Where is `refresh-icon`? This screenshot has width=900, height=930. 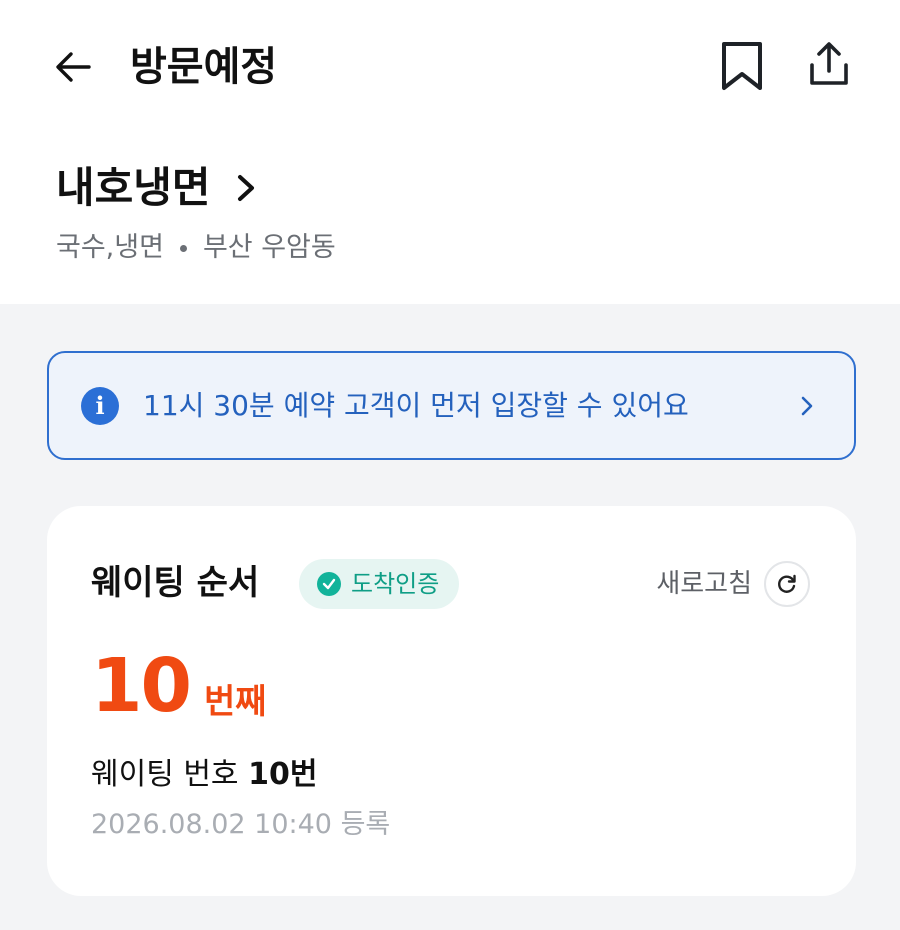 refresh-icon is located at coordinates (787, 584).